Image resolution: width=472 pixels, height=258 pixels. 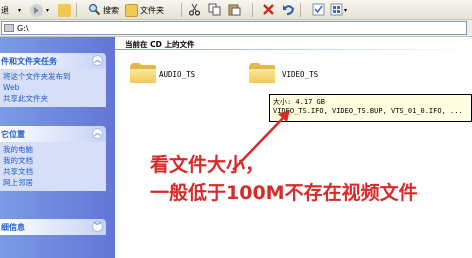 What do you see at coordinates (261, 140) in the screenshot?
I see `annotation-arrow` at bounding box center [261, 140].